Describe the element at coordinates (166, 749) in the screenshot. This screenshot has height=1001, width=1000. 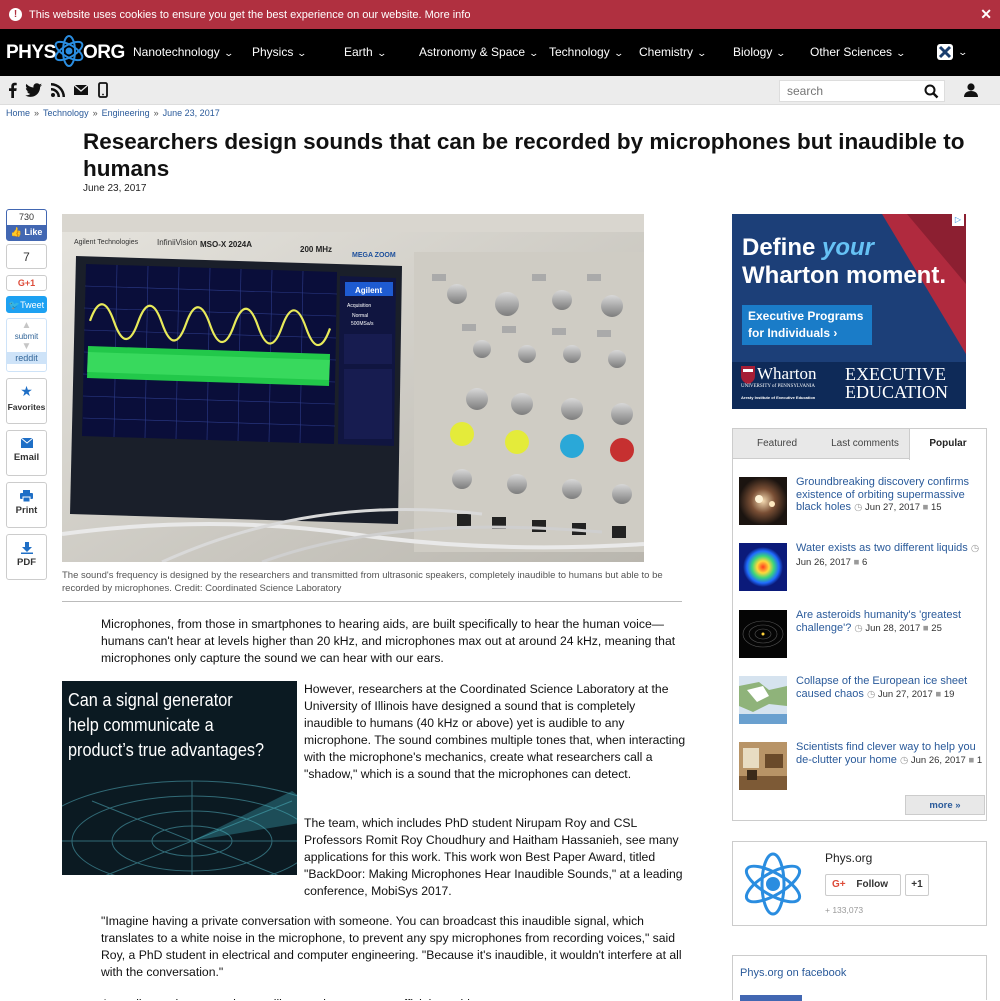
I see `ad-line: product’s true advantages?` at that location.